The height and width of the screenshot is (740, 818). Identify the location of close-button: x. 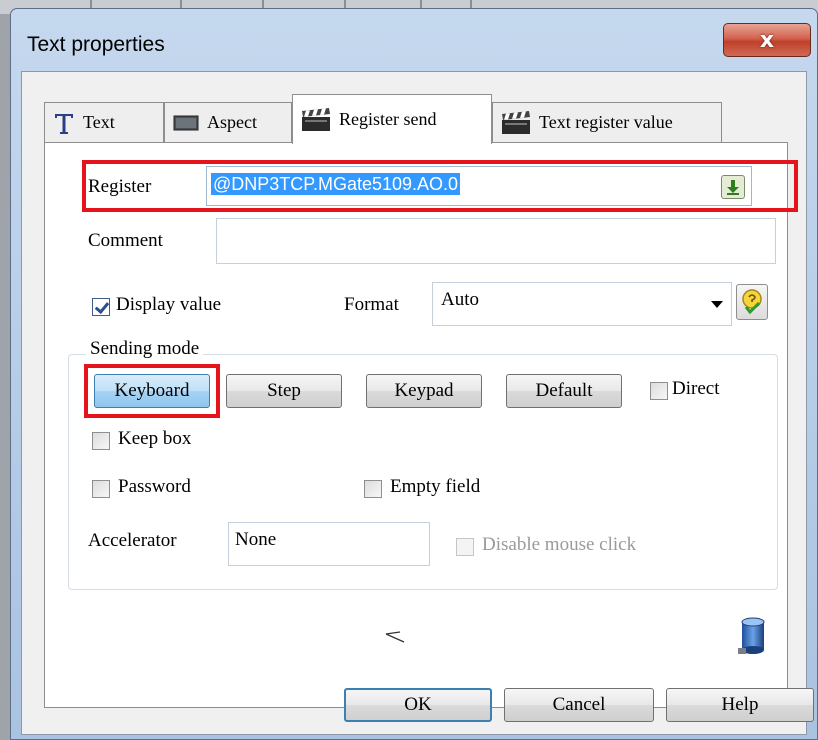
(767, 40).